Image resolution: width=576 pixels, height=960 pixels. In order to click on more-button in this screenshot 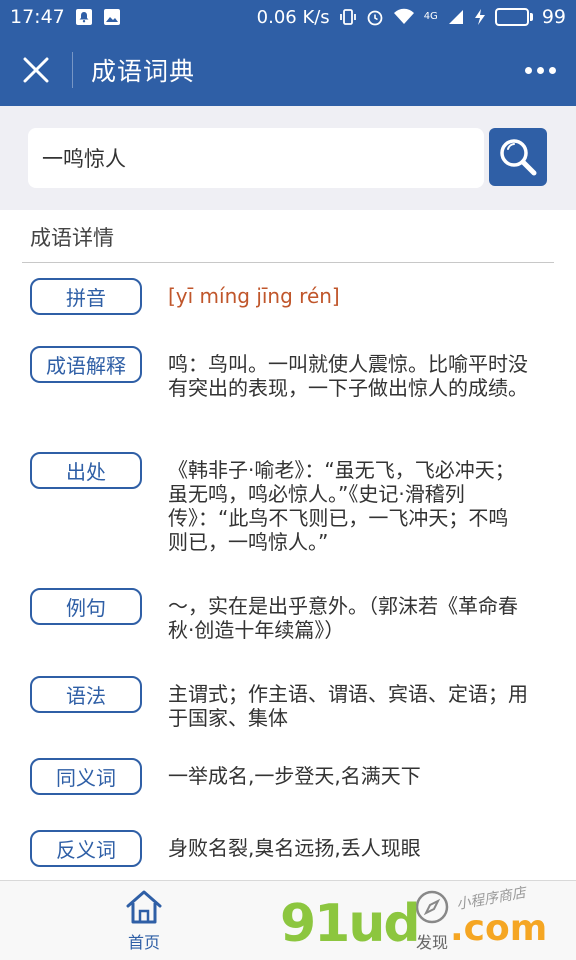, I will do `click(540, 70)`.